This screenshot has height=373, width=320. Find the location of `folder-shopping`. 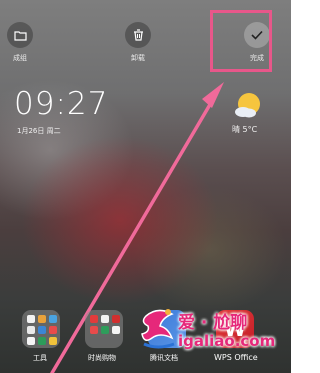

folder-shopping is located at coordinates (104, 329).